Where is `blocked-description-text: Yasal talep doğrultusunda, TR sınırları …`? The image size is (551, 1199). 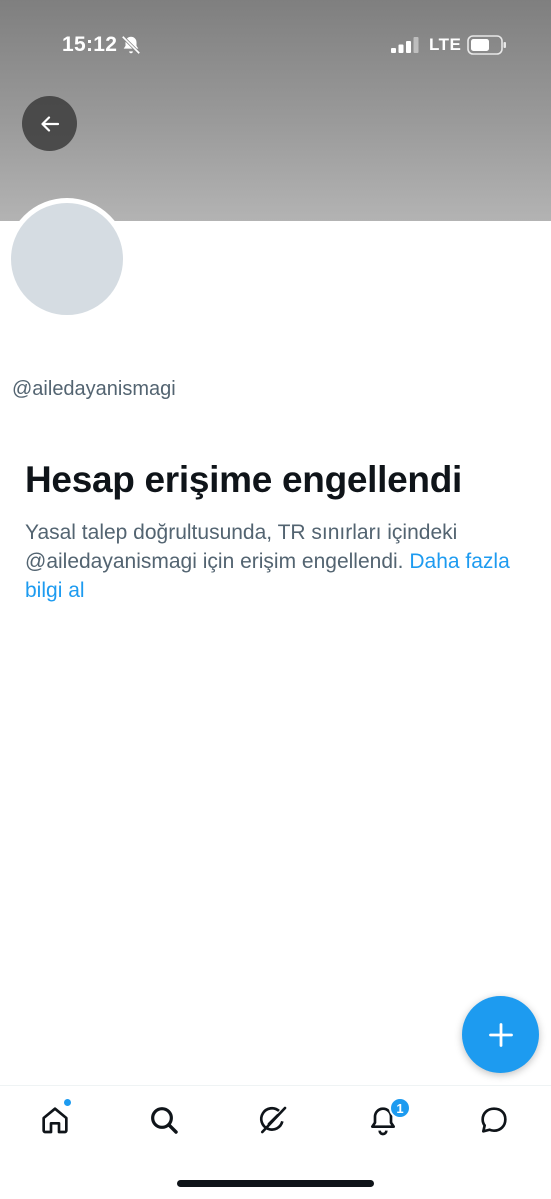 blocked-description-text: Yasal talep doğrultusunda, TR sınırları … is located at coordinates (241, 547).